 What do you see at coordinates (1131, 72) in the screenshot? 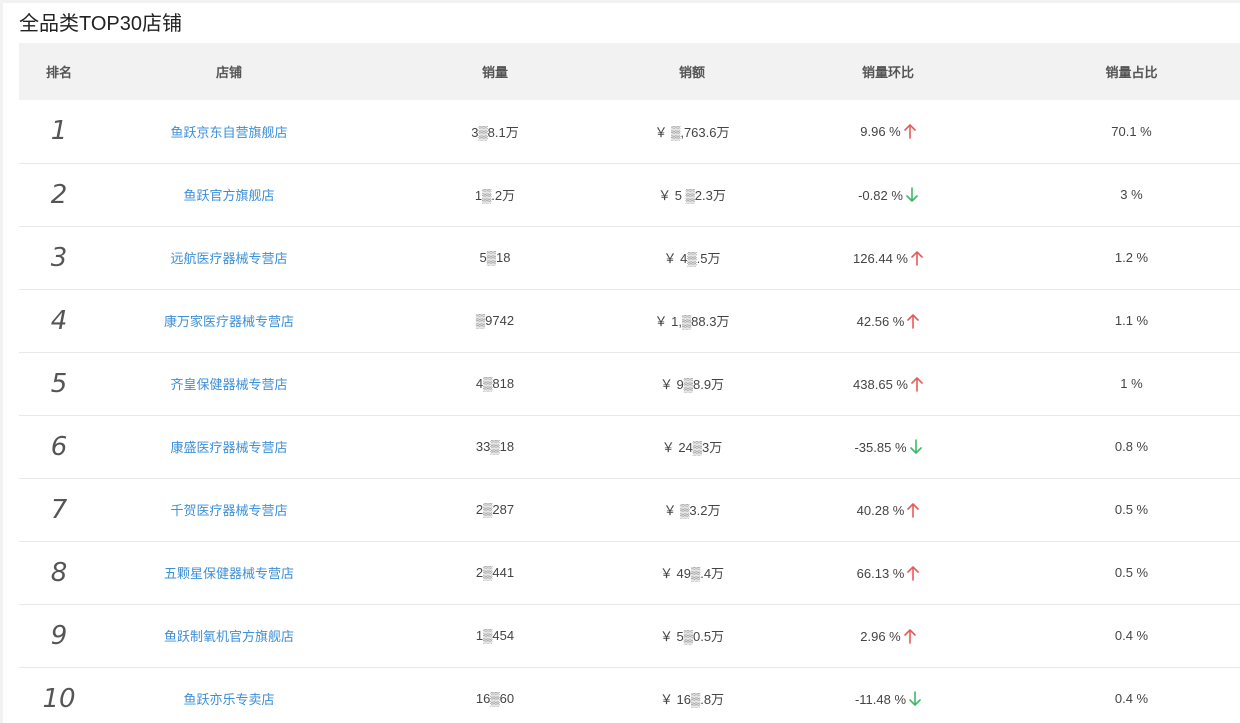
I see `header-share: 销量占比` at bounding box center [1131, 72].